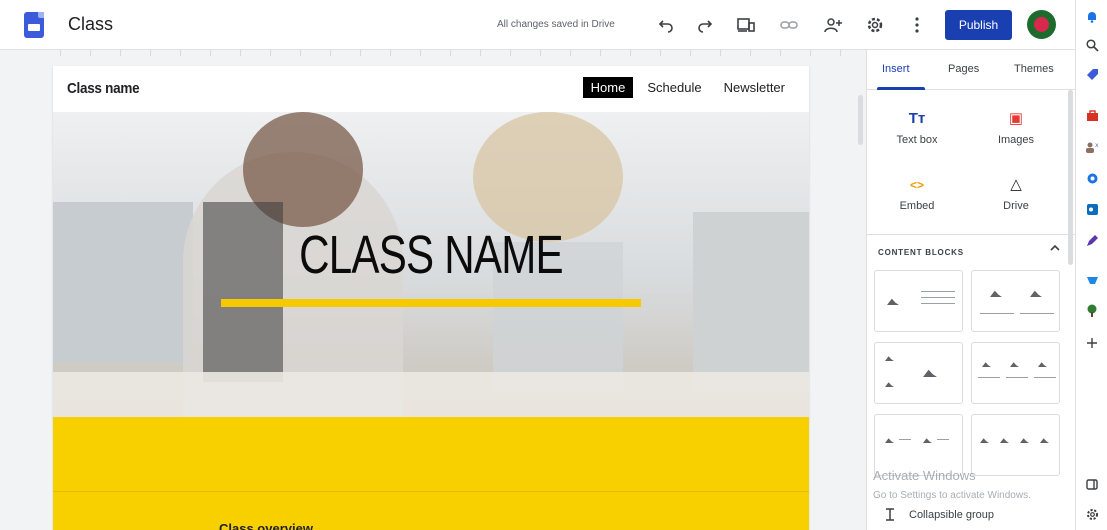 The image size is (1107, 530). I want to click on site-name: Class name, so click(103, 88).